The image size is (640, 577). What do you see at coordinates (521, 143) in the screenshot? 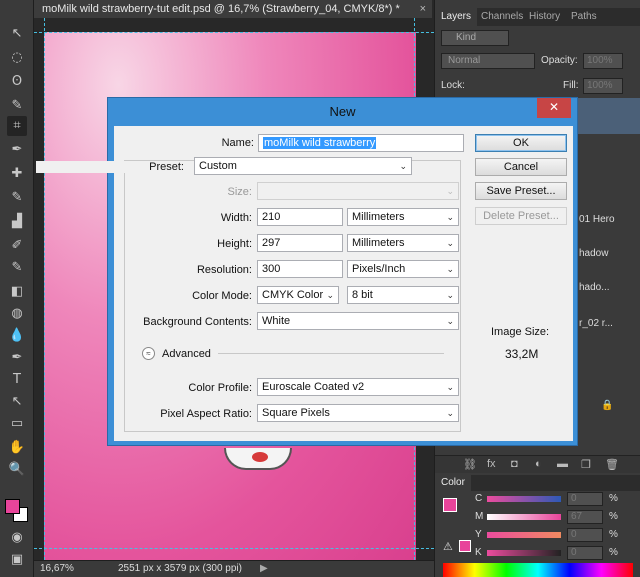
I see `ok-button: OK` at bounding box center [521, 143].